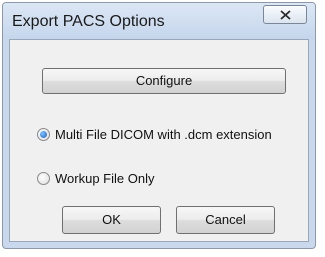  What do you see at coordinates (43, 178) in the screenshot?
I see `workup-file-only-radio` at bounding box center [43, 178].